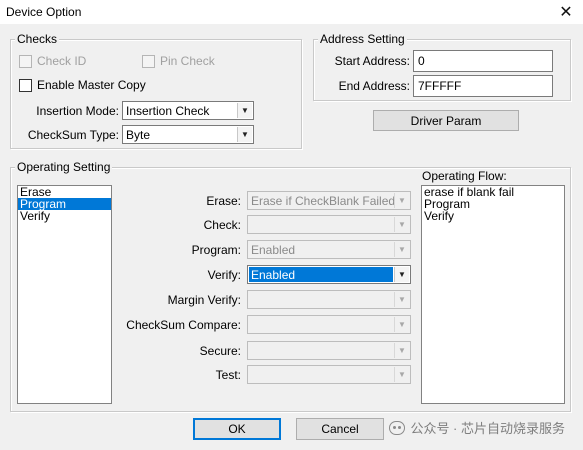  What do you see at coordinates (483, 61) in the screenshot?
I see `start-address-input` at bounding box center [483, 61].